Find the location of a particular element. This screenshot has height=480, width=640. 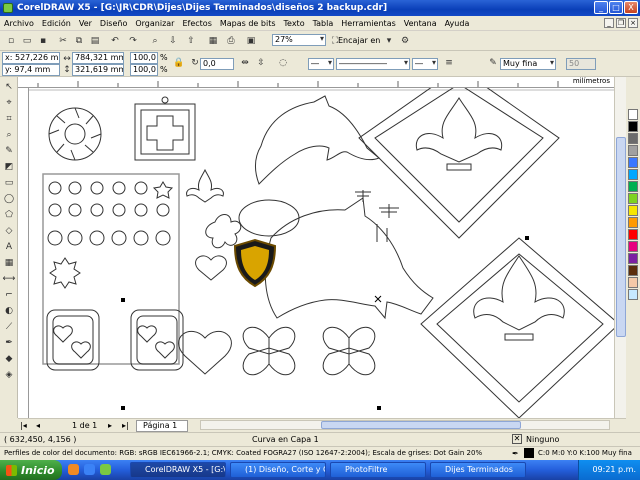

options-icon: ⚙ is located at coordinates (405, 41).